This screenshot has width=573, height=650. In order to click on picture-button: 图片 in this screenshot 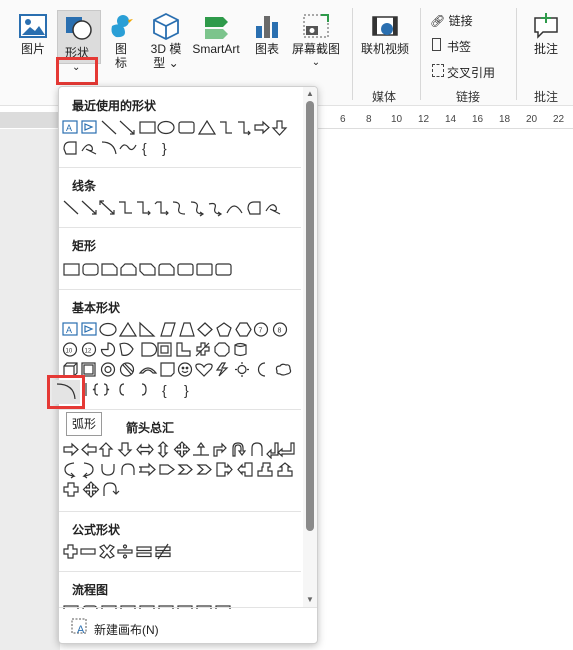, I will do `click(33, 34)`.